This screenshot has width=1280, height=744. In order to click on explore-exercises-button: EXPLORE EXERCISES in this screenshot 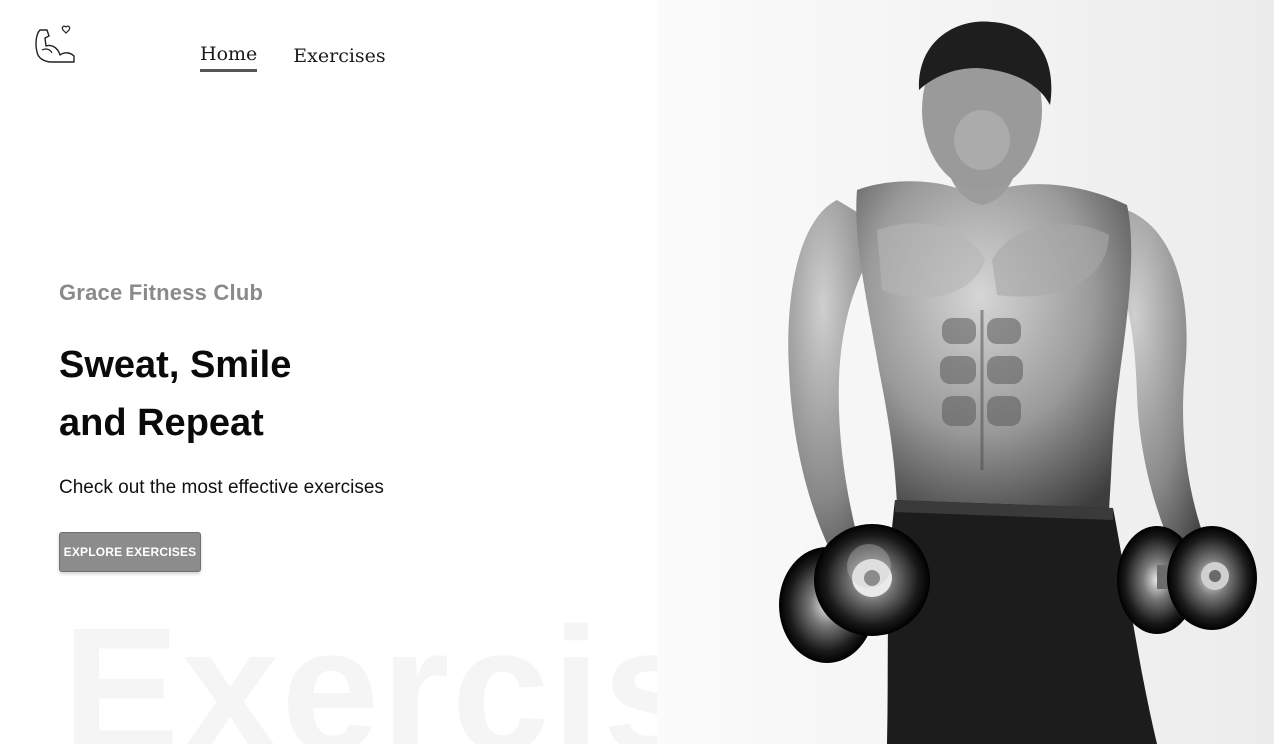, I will do `click(130, 552)`.